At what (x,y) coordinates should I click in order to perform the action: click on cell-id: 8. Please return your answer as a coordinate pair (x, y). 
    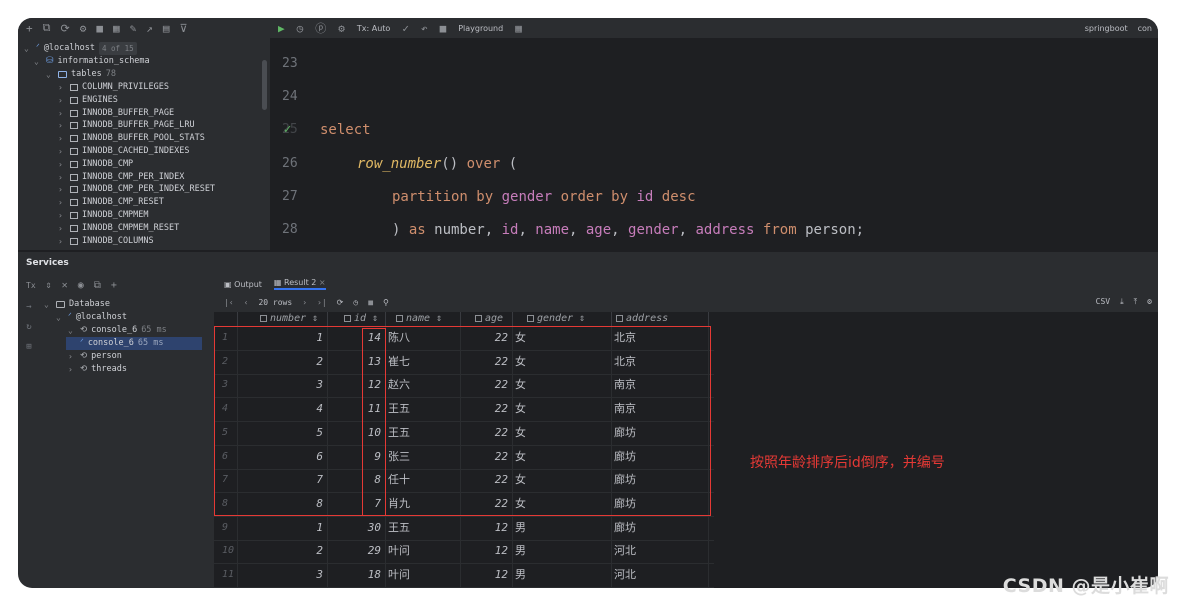
    Looking at the image, I should click on (357, 480).